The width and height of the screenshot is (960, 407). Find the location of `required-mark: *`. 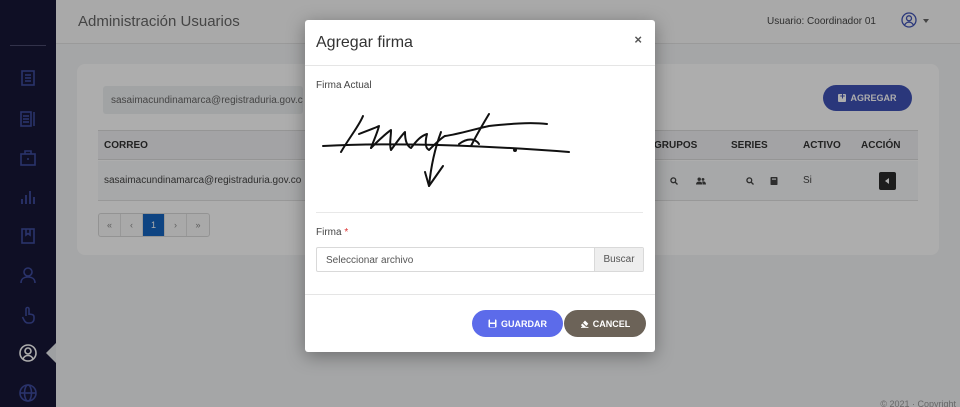

required-mark: * is located at coordinates (346, 232).